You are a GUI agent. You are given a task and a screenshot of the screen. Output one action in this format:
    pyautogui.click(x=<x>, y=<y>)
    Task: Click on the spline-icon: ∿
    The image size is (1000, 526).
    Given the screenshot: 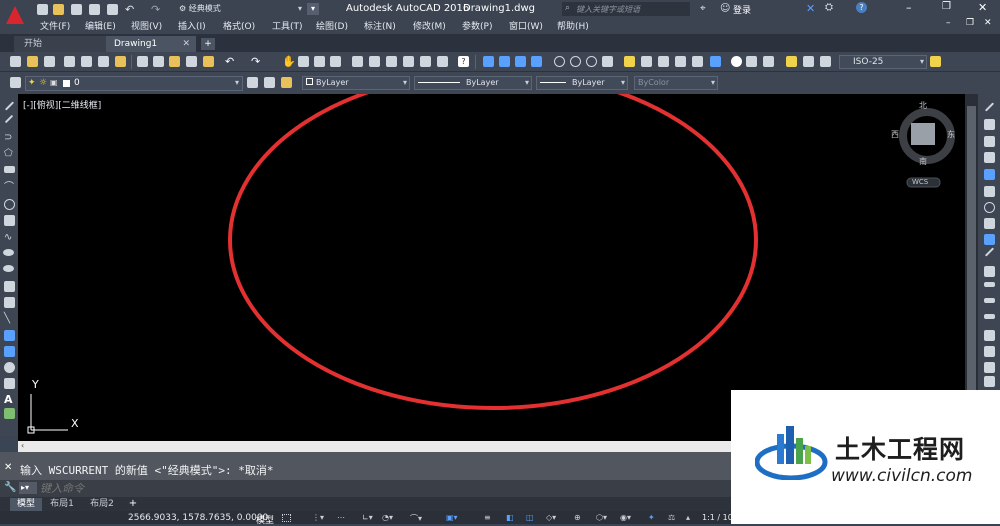 What is the action you would take?
    pyautogui.click(x=9, y=237)
    